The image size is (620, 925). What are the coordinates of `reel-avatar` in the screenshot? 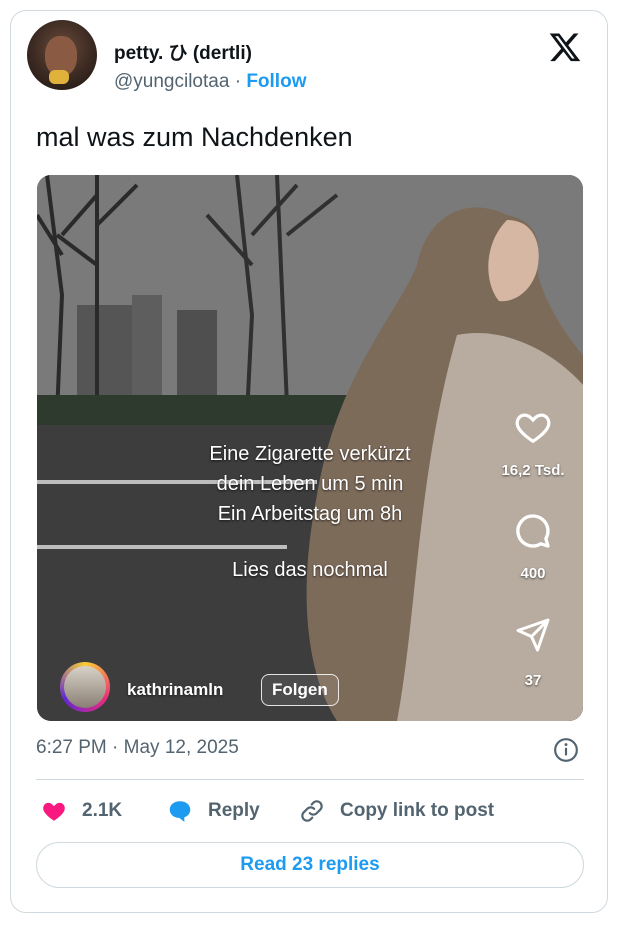 It's located at (85, 687).